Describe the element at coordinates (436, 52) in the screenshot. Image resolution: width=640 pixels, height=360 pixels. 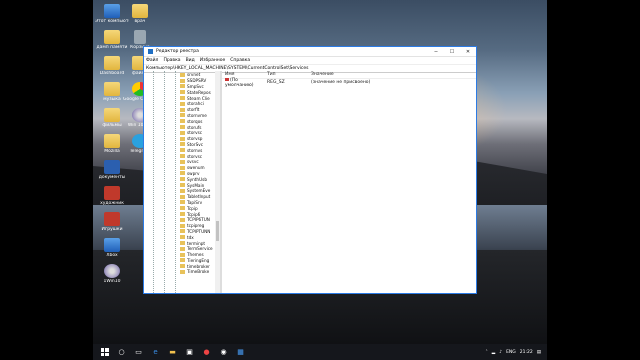
I see `minimize-button: ─` at that location.